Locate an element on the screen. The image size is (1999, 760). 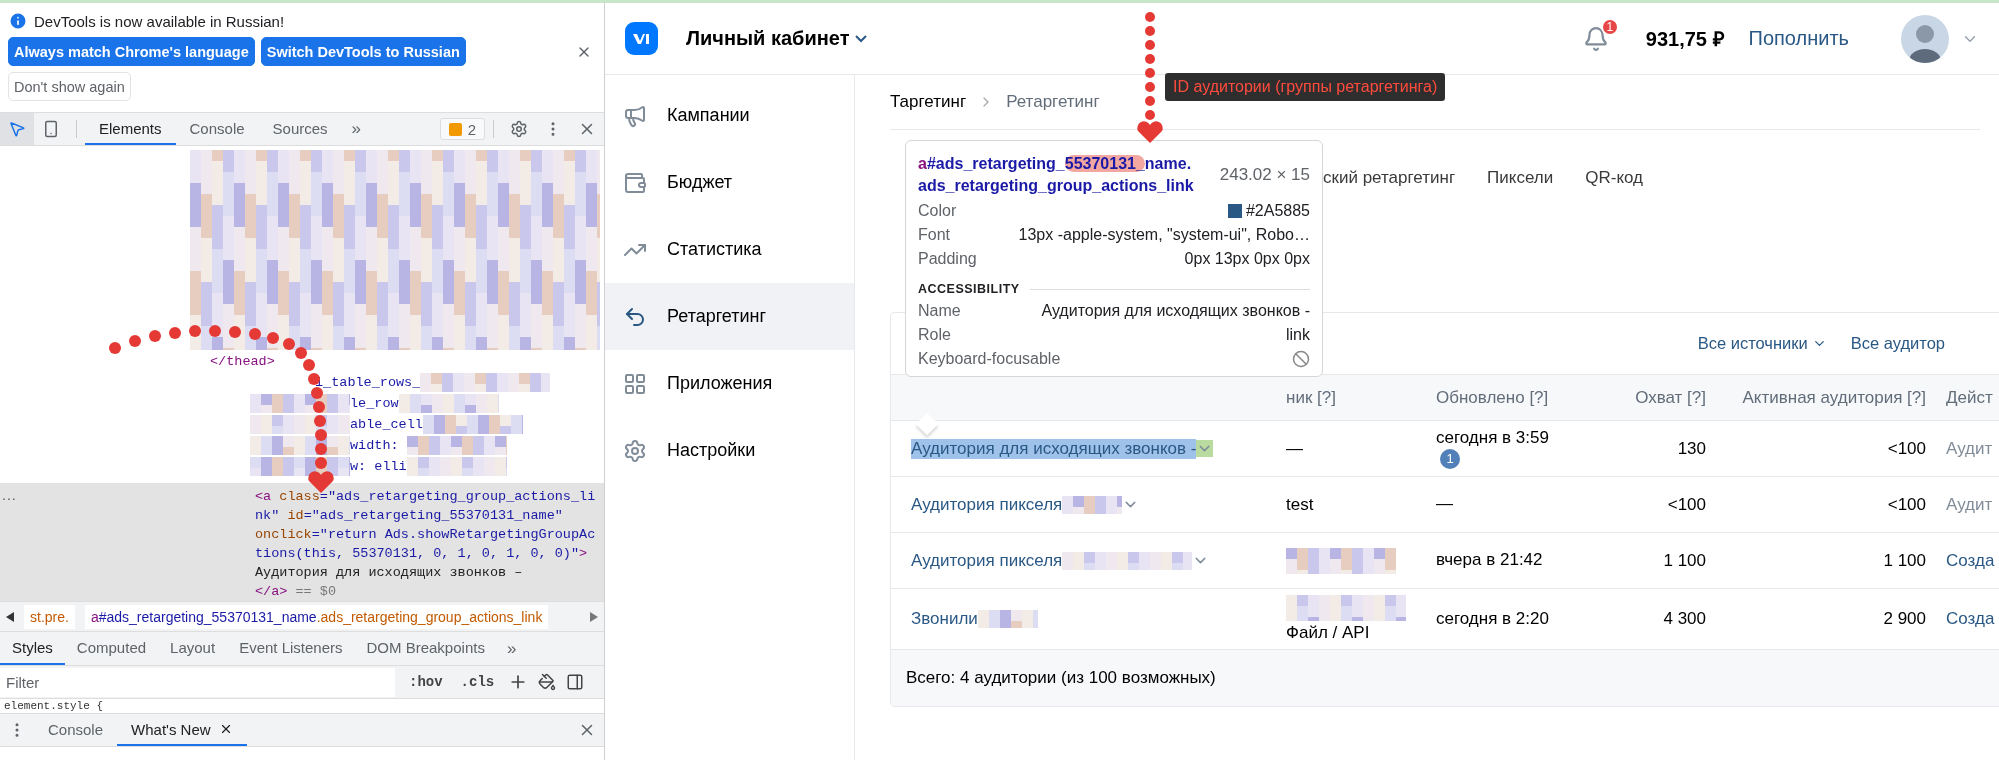
megaphone-icon is located at coordinates (635, 115).